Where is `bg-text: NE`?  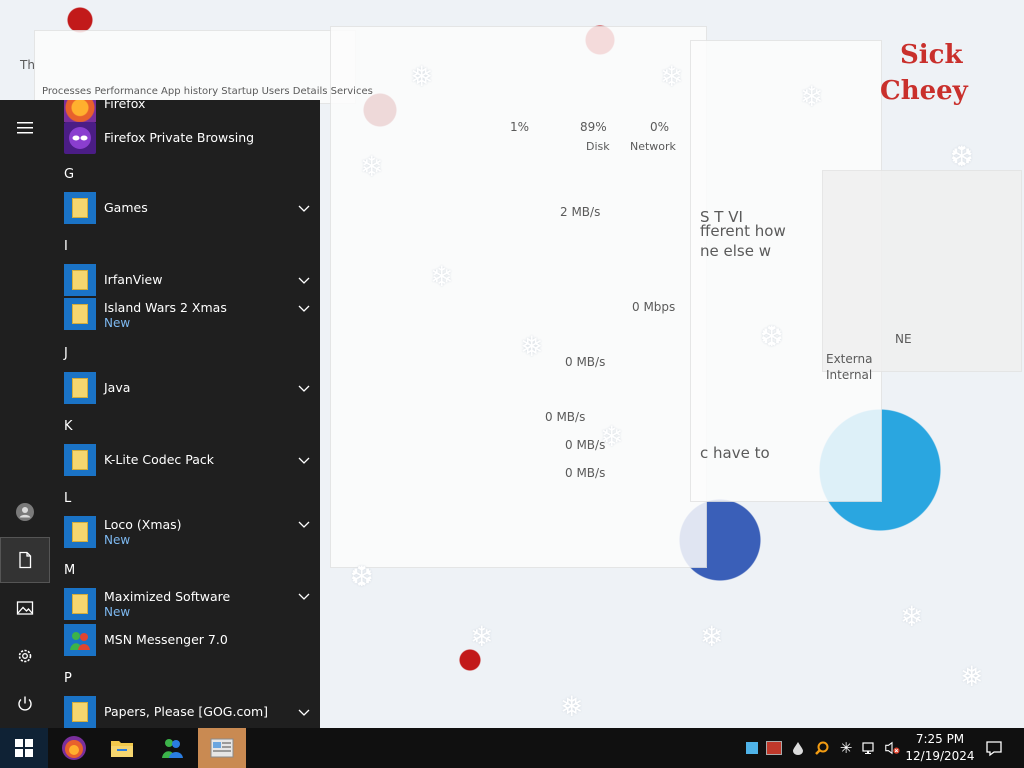
bg-text: NE is located at coordinates (903, 339).